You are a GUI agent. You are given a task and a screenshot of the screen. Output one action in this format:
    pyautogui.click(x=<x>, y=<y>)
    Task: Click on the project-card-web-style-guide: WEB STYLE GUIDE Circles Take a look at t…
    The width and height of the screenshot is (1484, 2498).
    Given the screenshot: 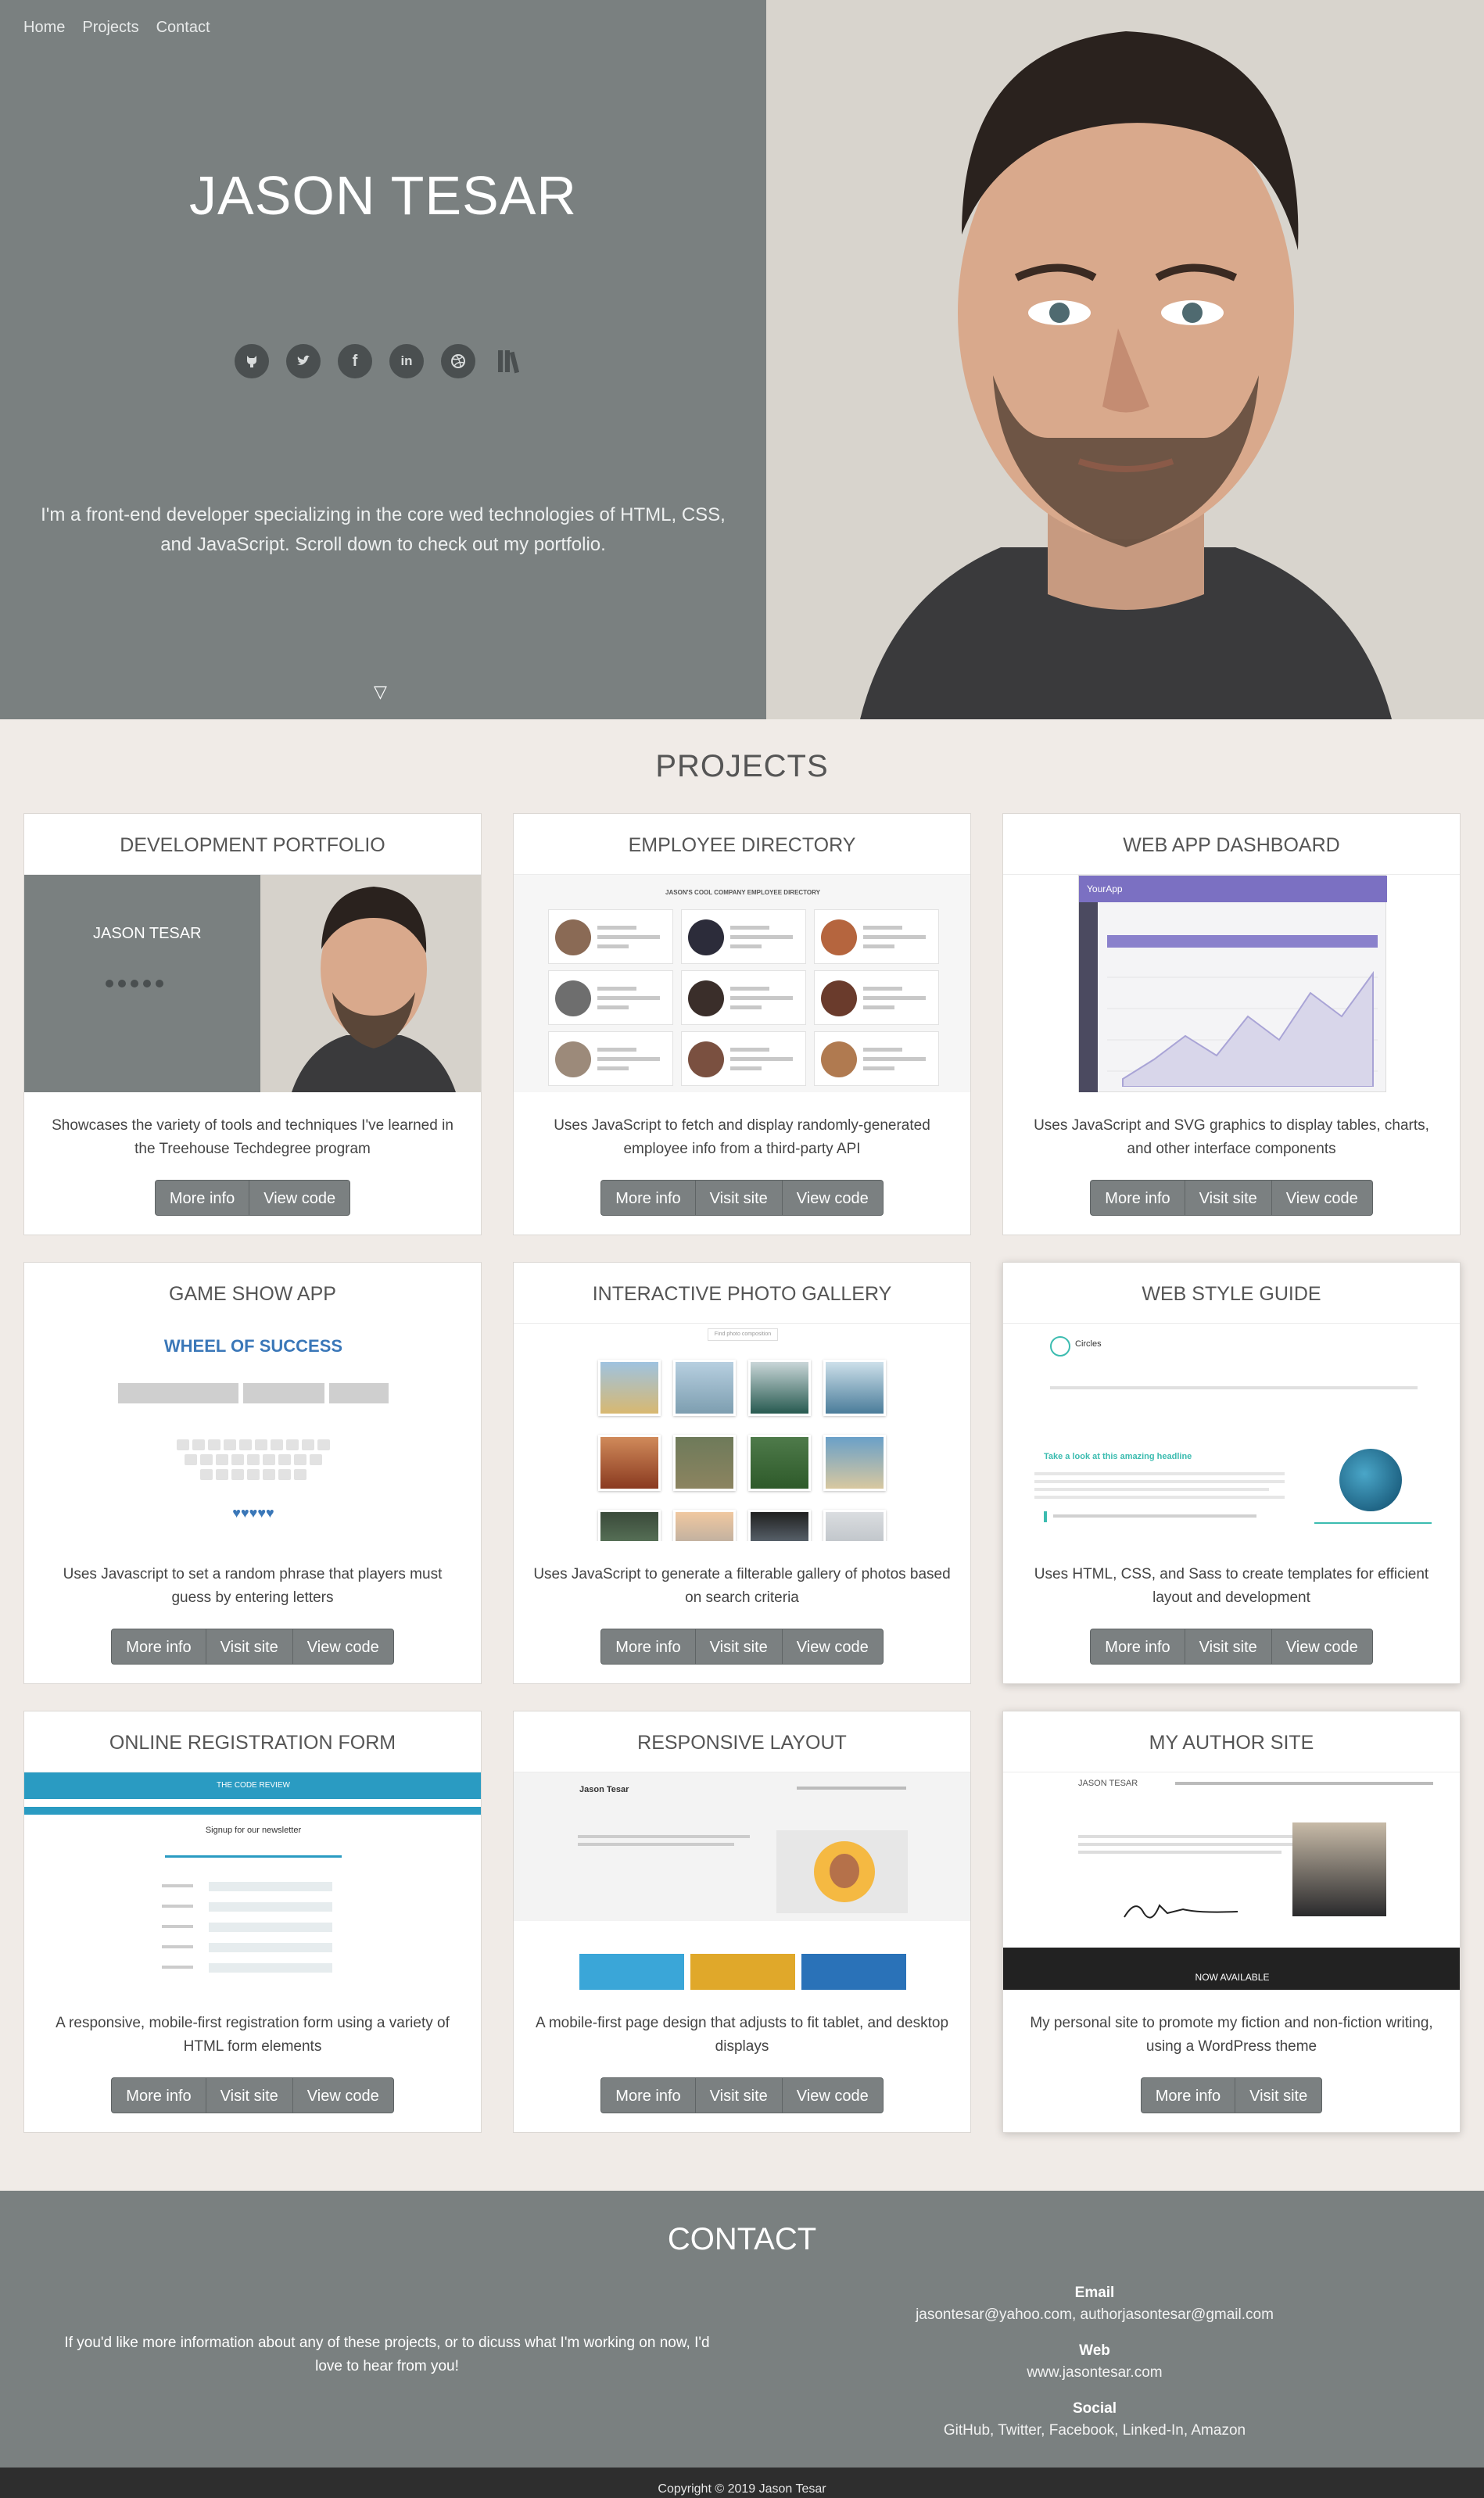 What is the action you would take?
    pyautogui.click(x=1231, y=1473)
    